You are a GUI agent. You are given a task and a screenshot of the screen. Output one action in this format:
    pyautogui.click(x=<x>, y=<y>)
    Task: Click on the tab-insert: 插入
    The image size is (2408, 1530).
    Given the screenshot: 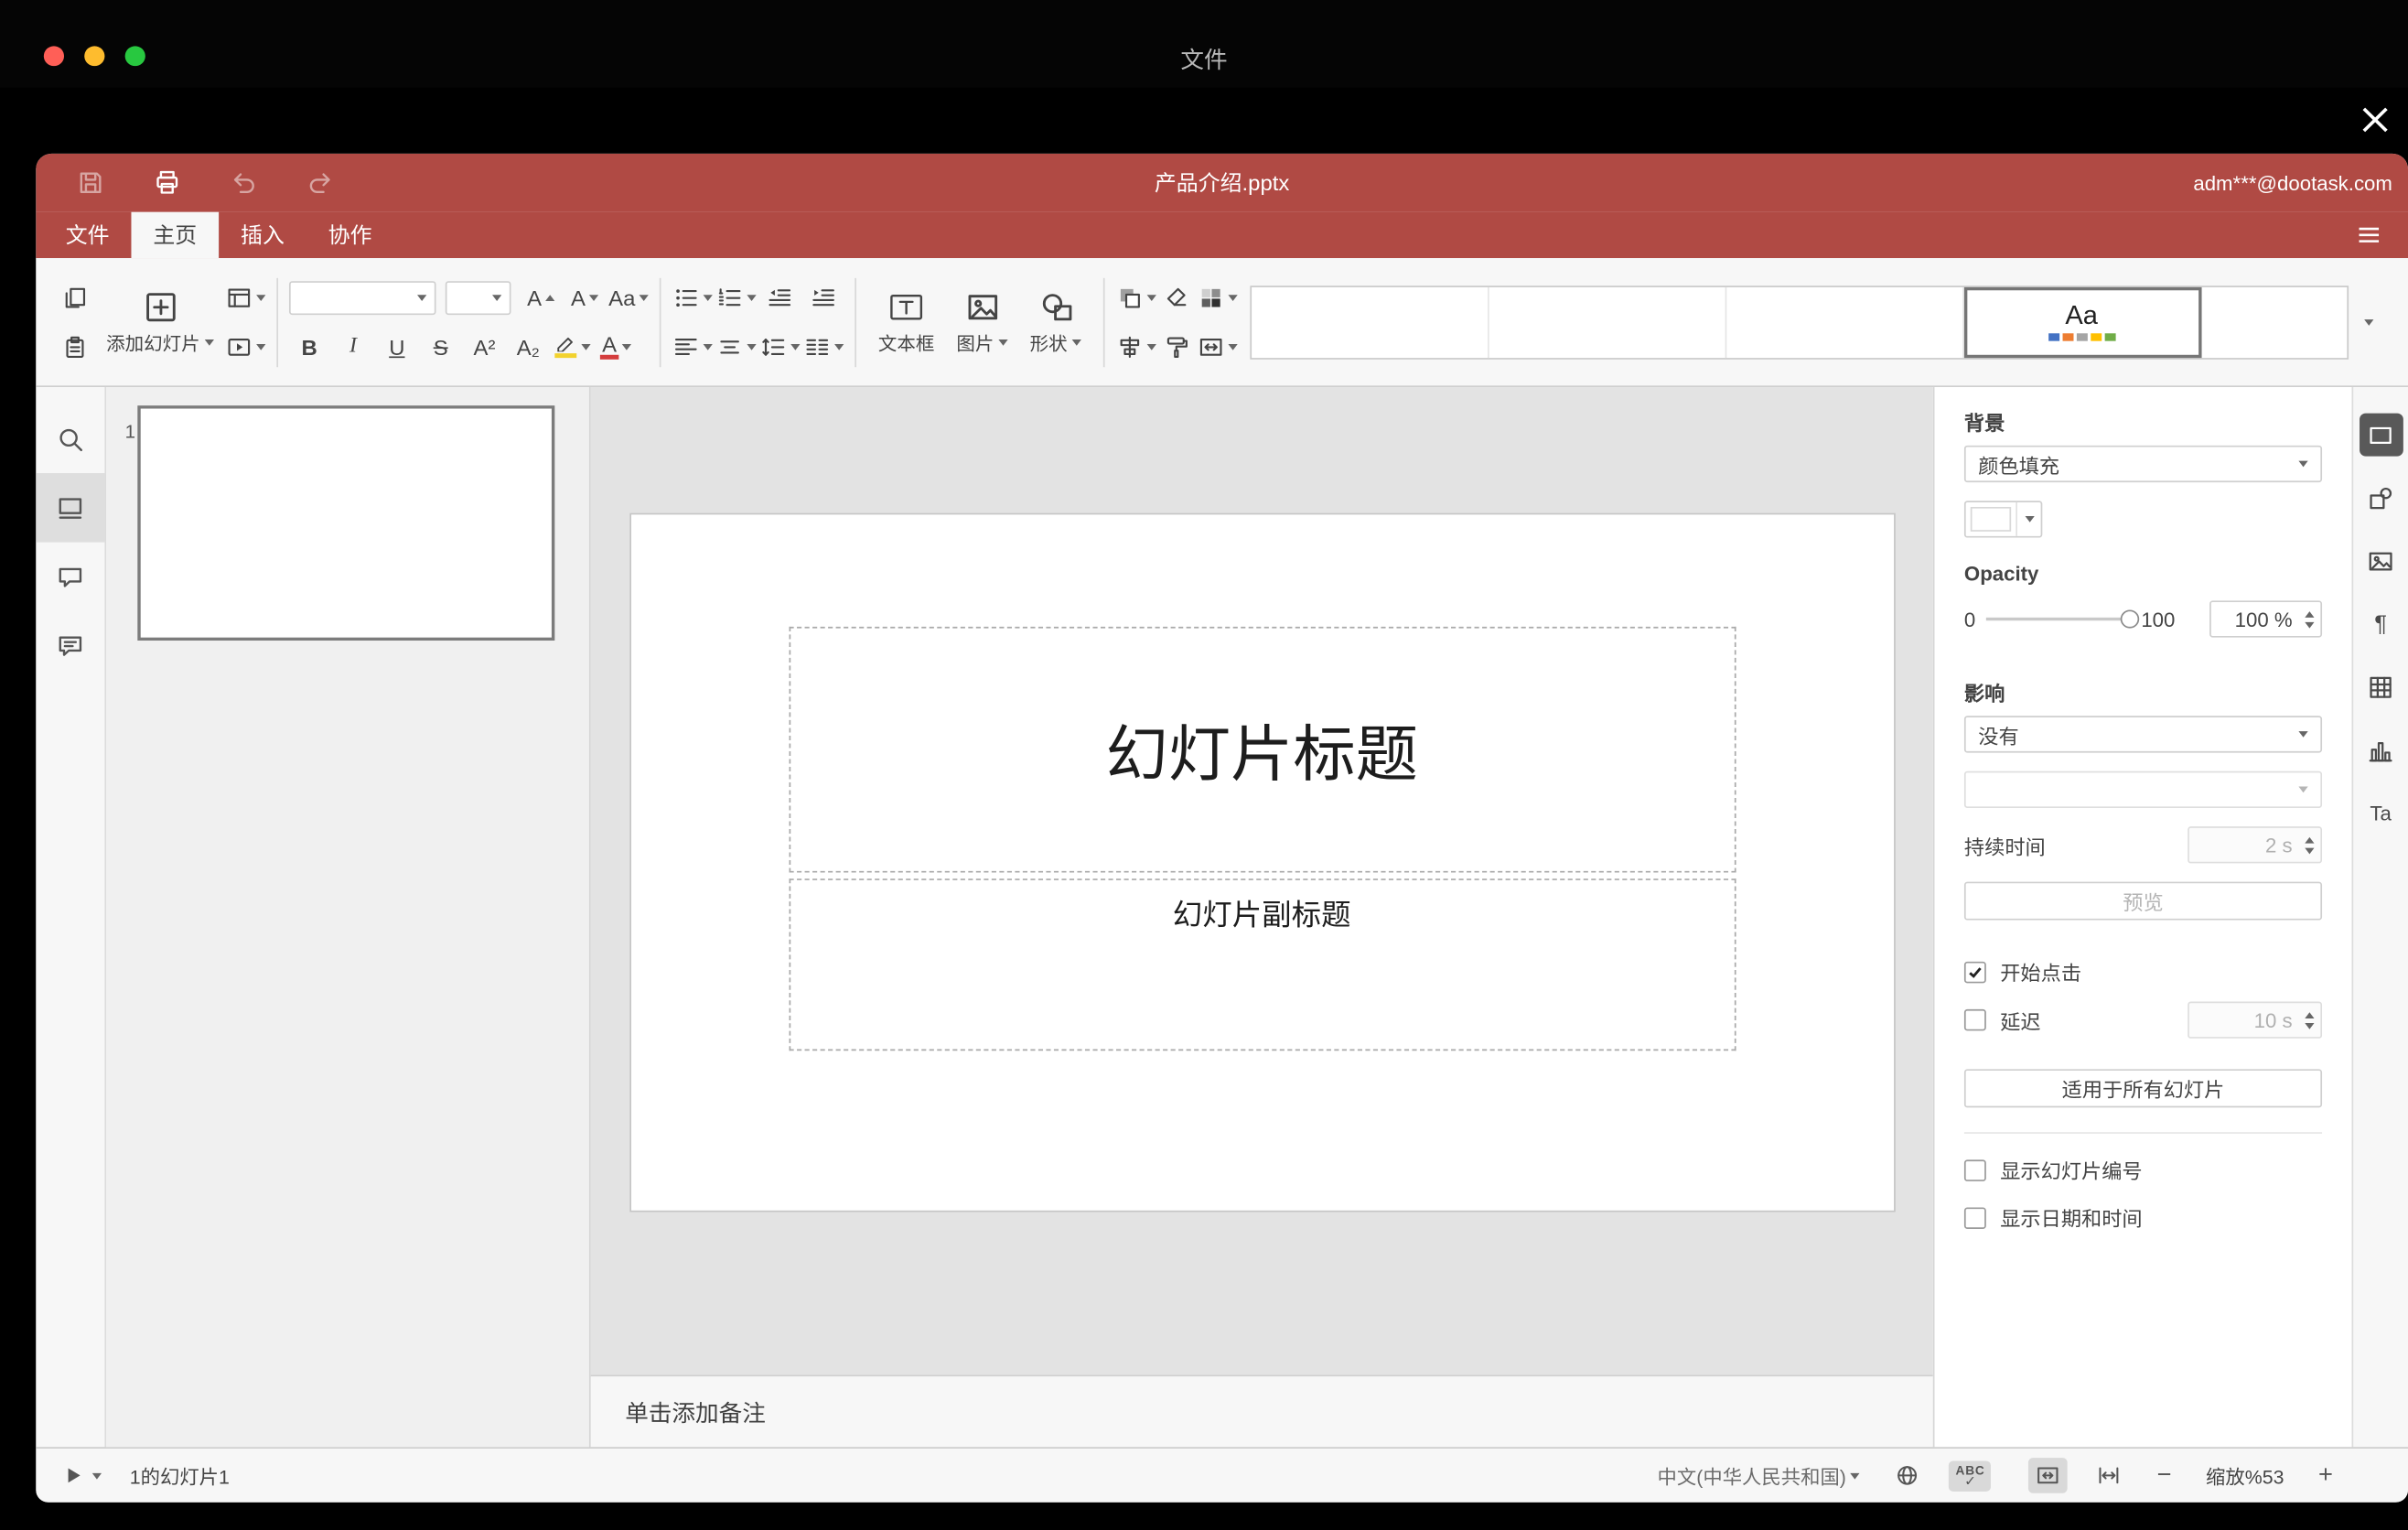 What is the action you would take?
    pyautogui.click(x=262, y=235)
    